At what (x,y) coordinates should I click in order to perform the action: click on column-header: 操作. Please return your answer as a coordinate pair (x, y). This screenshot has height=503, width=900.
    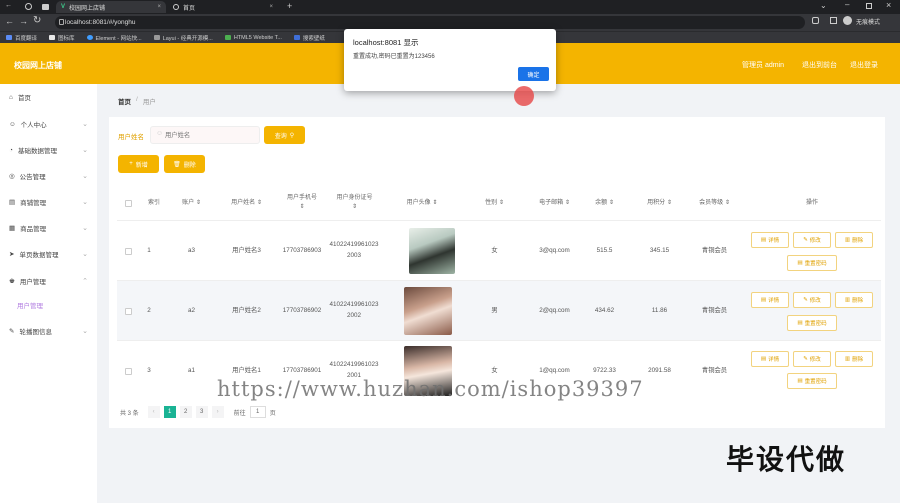
    Looking at the image, I should click on (811, 202).